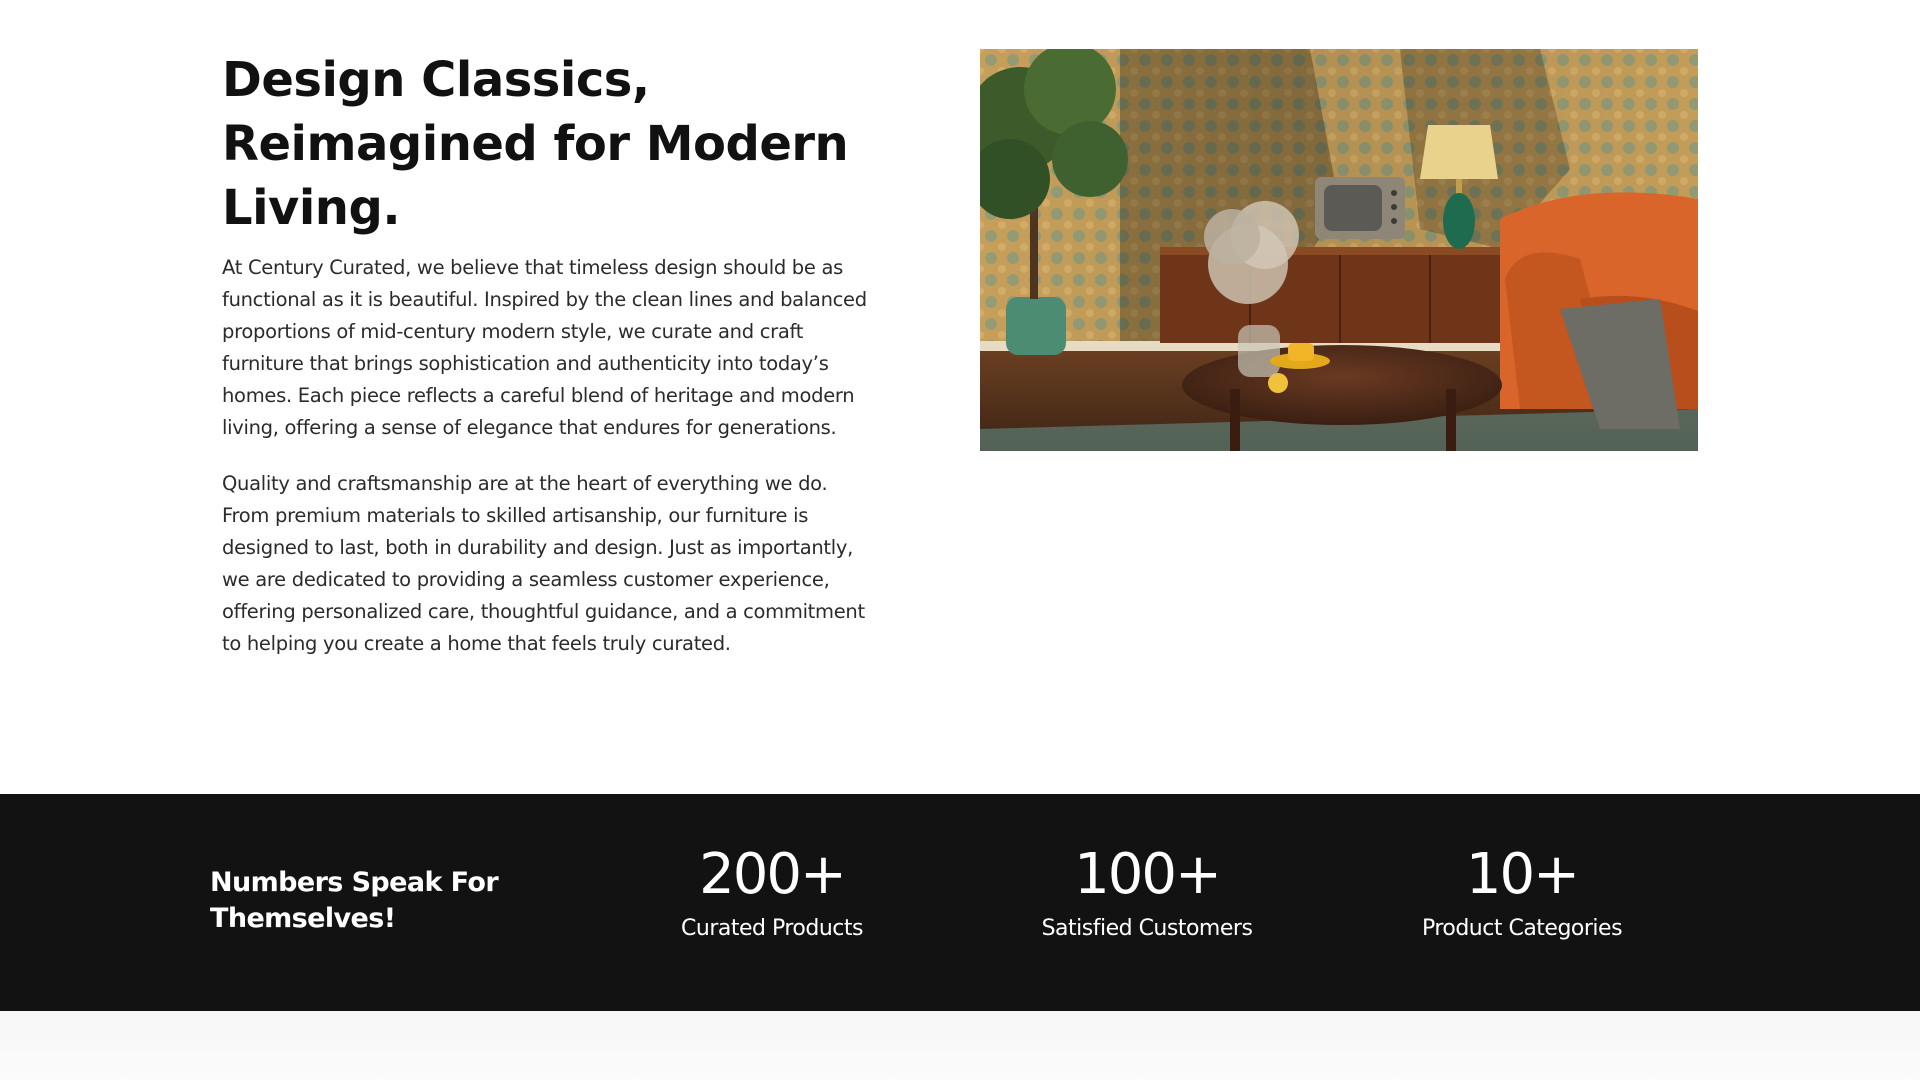 The image size is (1920, 1080). Describe the element at coordinates (1522, 874) in the screenshot. I see `stat-number: 10+` at that location.